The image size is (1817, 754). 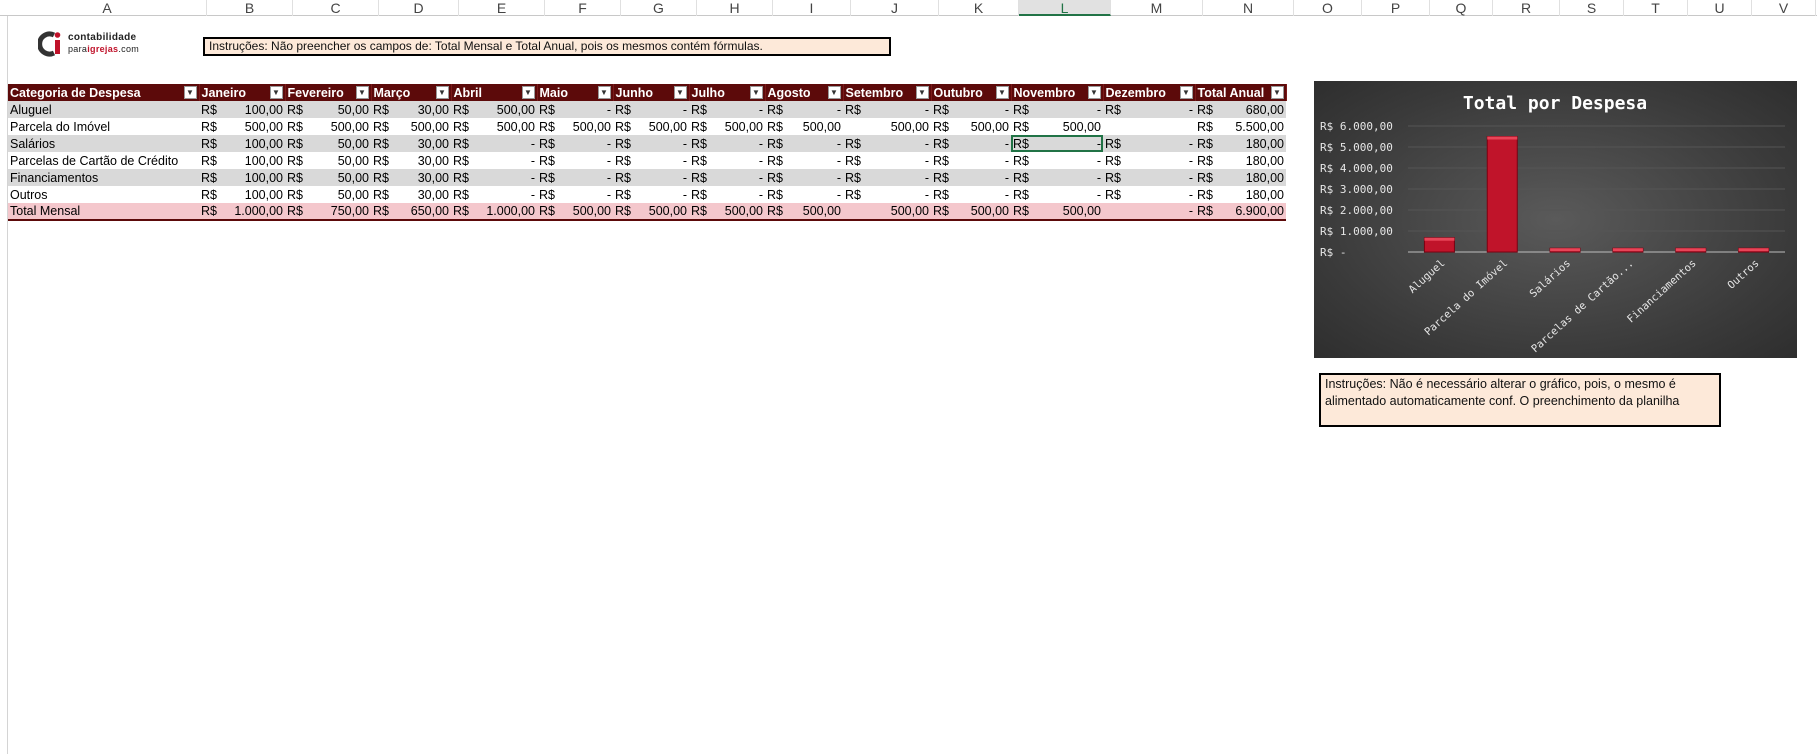 What do you see at coordinates (804, 92) in the screenshot?
I see `header-cell: Agosto ▼` at bounding box center [804, 92].